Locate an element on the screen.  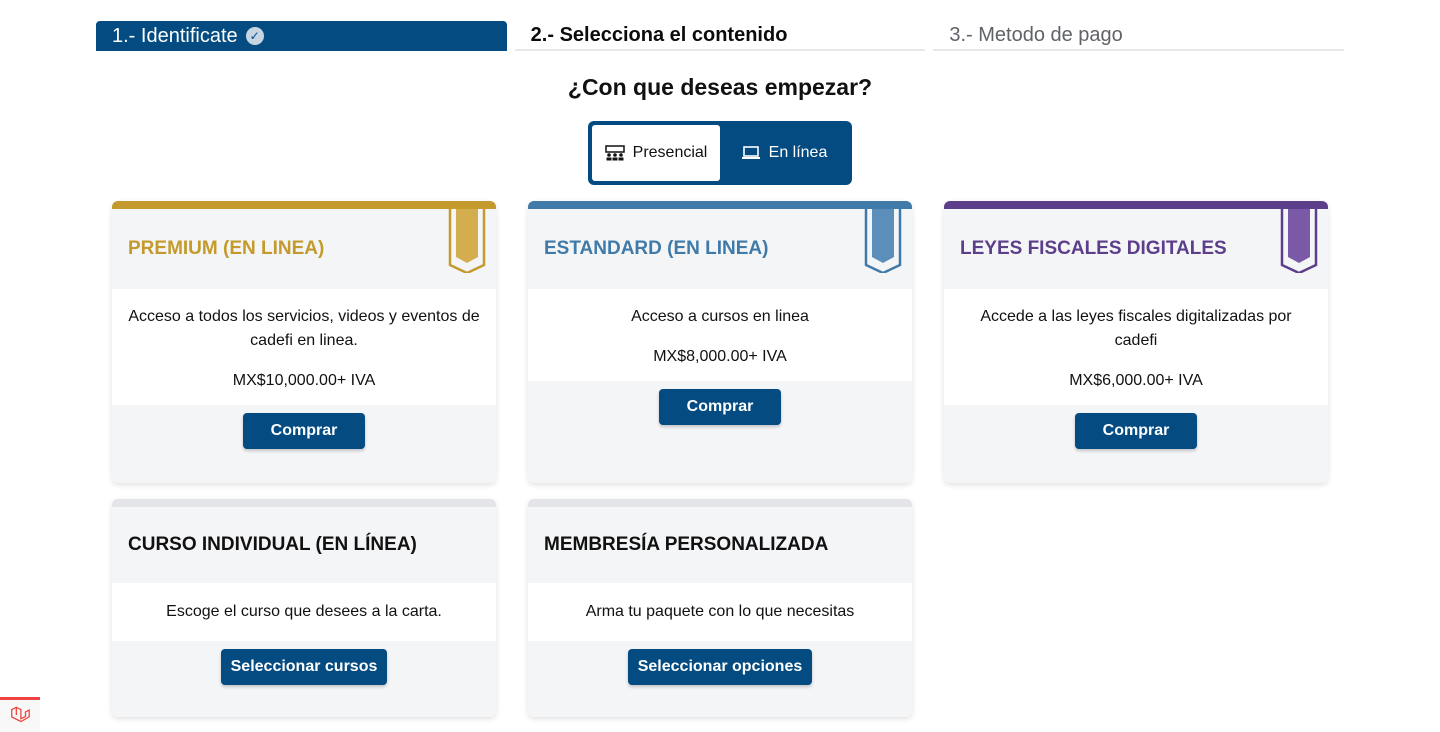
step-selecciona-contenido: 2.- Selecciona el contenido is located at coordinates (720, 36).